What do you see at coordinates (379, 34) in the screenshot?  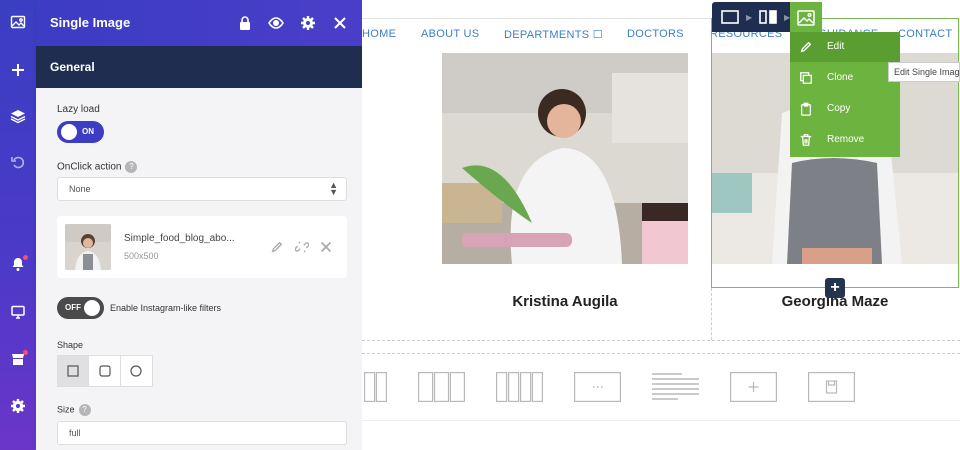 I see `nav-item-home: HOME` at bounding box center [379, 34].